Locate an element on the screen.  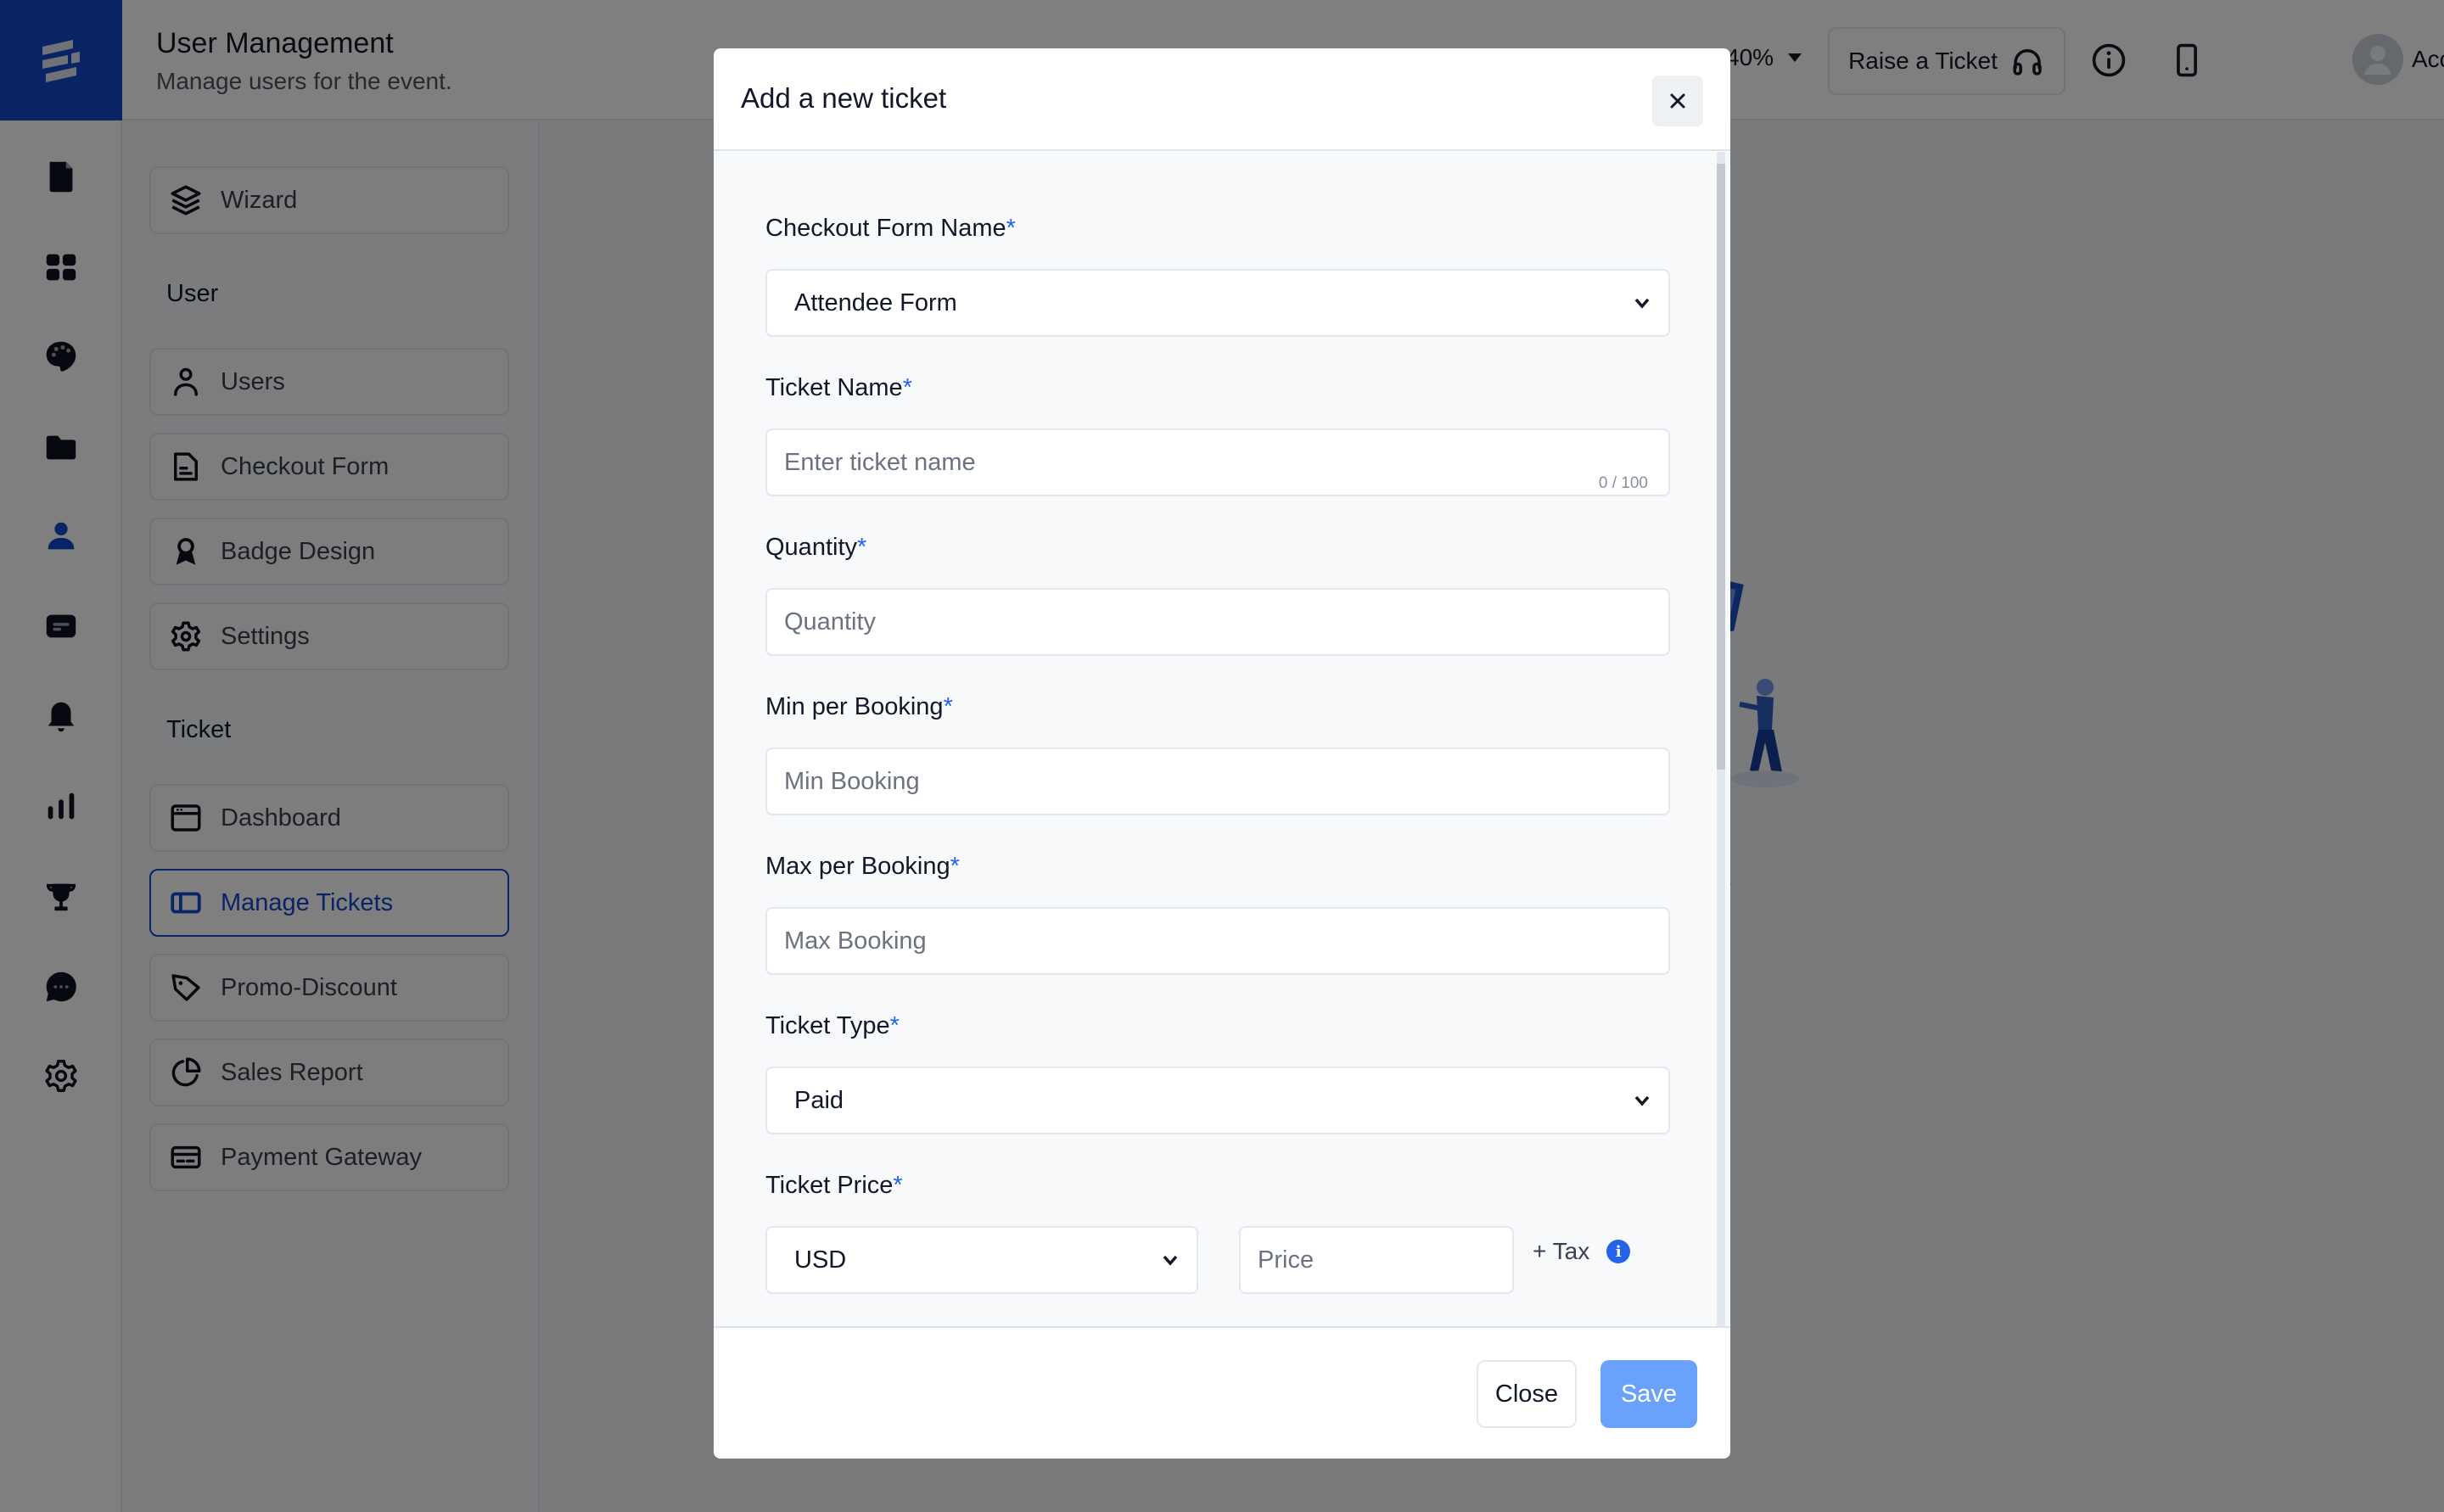
max-booking-label: Max per Booking* is located at coordinates (862, 867).